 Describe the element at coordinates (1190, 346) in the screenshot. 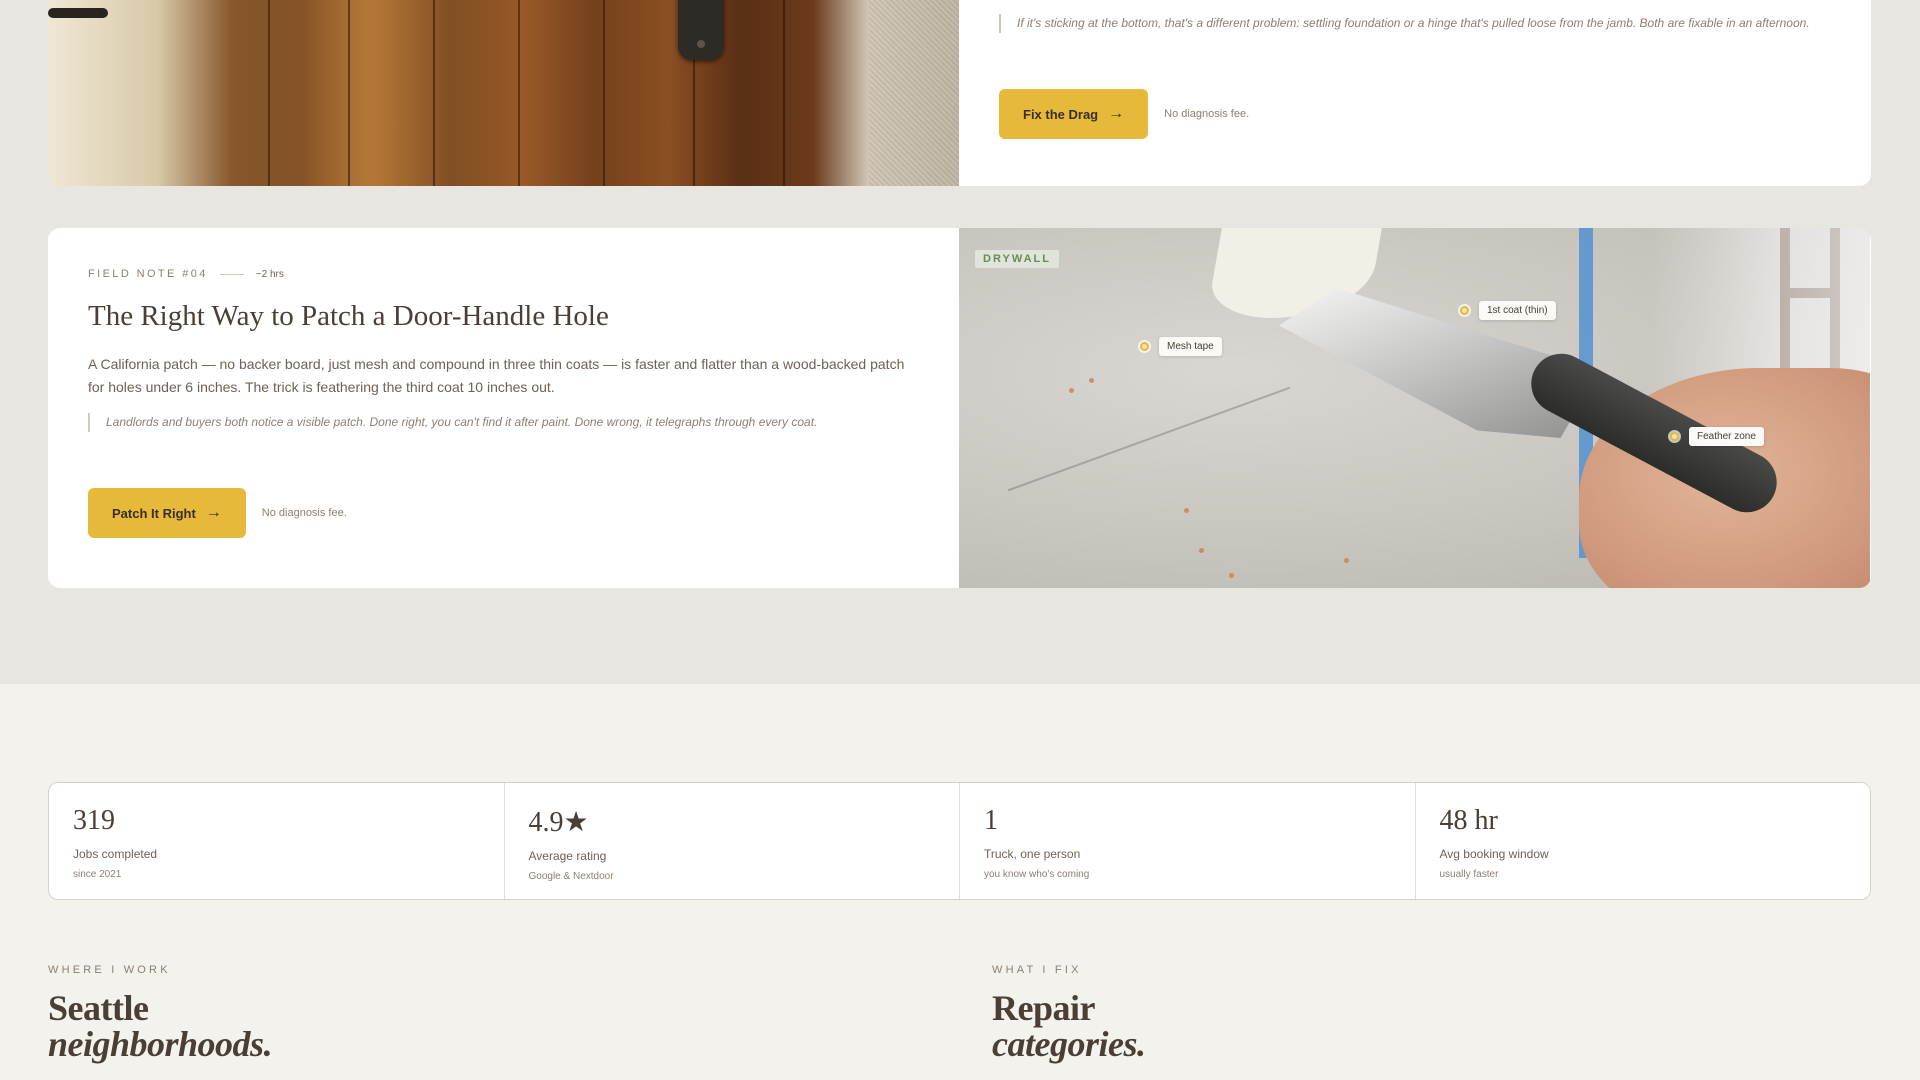

I see `callout-label: Mesh tape` at that location.